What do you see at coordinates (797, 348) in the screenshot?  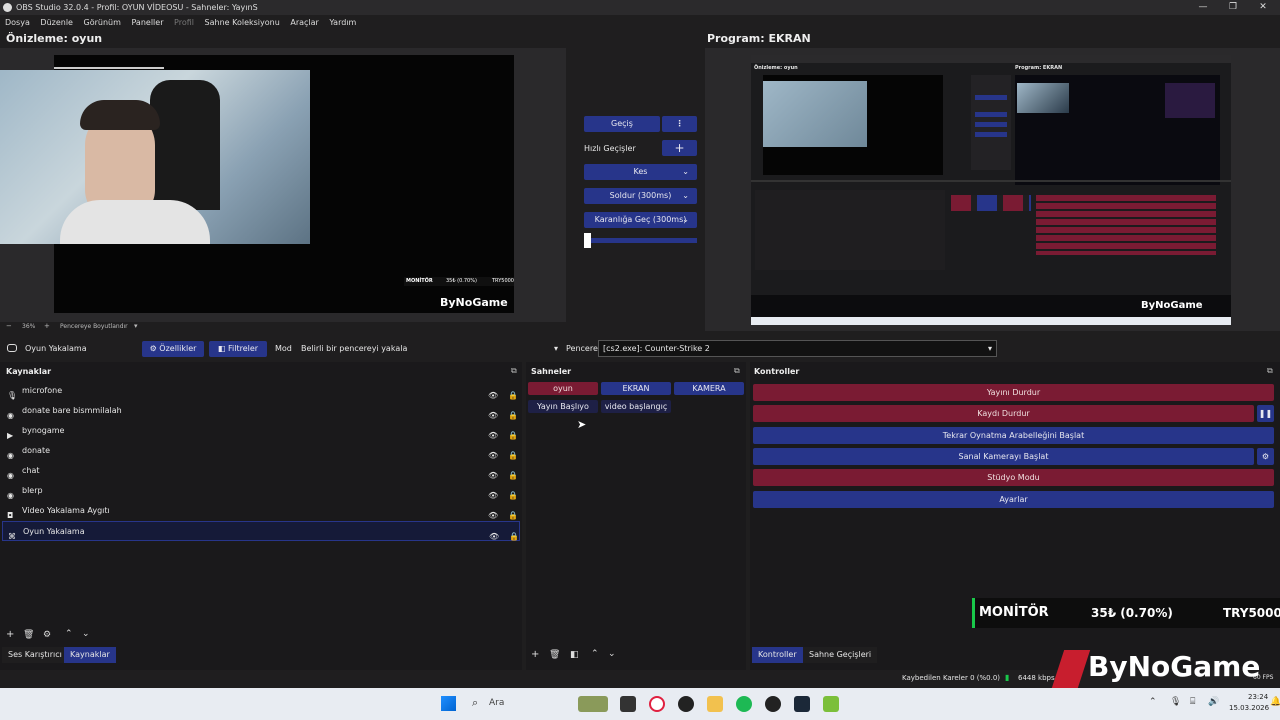 I see `window-select: [cs2.exe]: Counter-Strike 2 ▾` at bounding box center [797, 348].